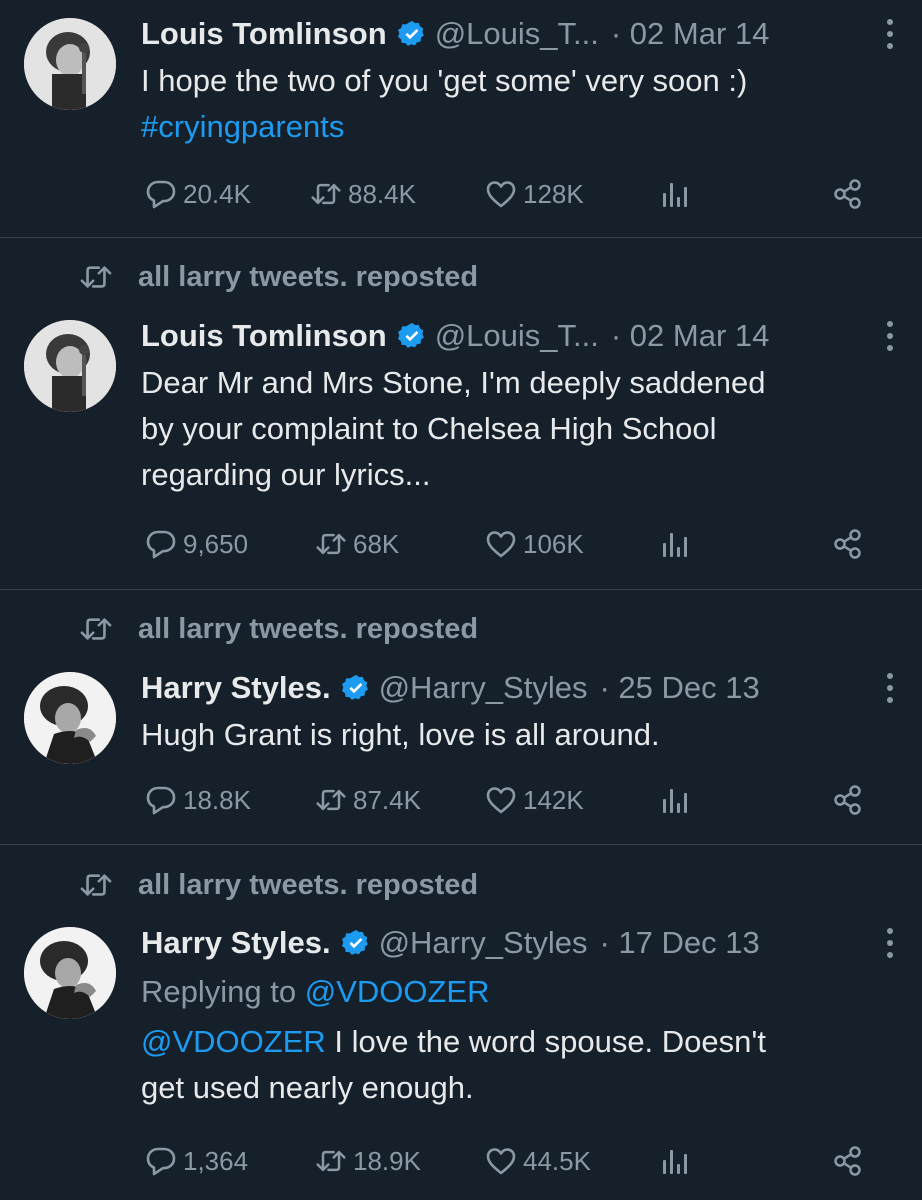 The image size is (922, 1200). I want to click on harry-avatar-icon, so click(70, 718).